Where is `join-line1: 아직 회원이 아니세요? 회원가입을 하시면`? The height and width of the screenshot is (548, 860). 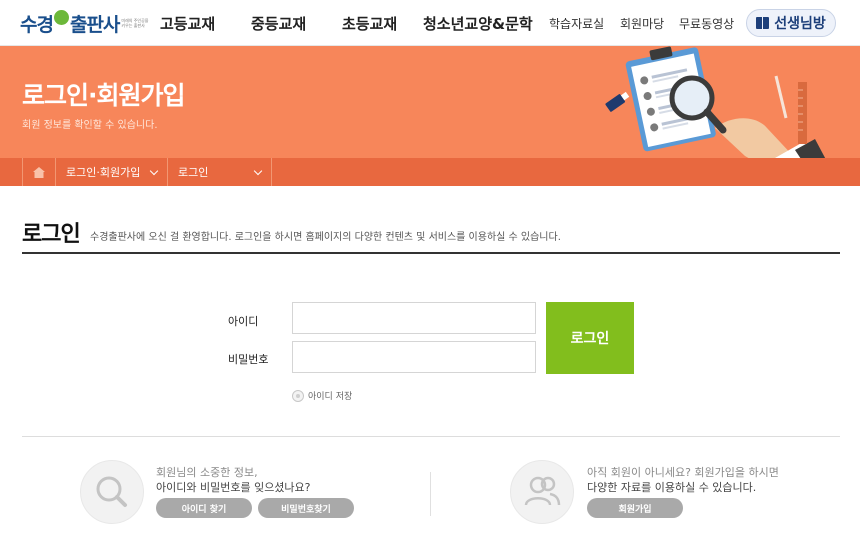 join-line1: 아직 회원이 아니세요? 회원가입을 하시면 is located at coordinates (683, 472).